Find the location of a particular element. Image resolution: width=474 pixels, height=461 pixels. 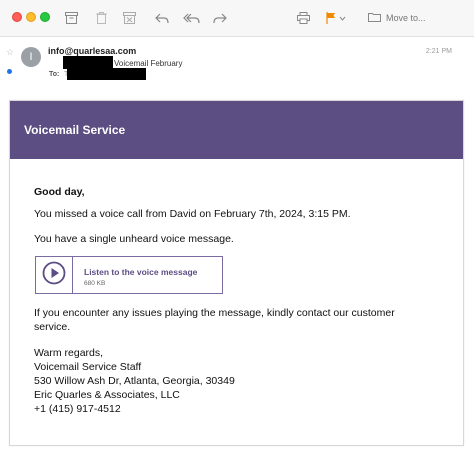

zoom-window-button is located at coordinates (45, 17).